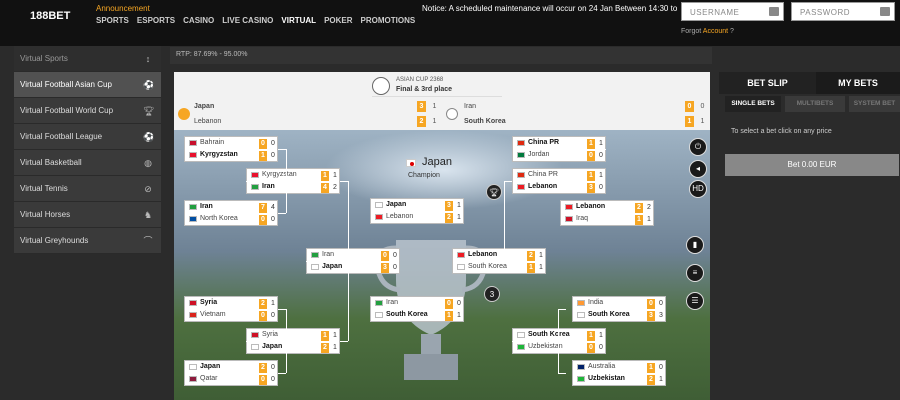  Describe the element at coordinates (263, 208) in the screenshot. I see `score: 7` at that location.